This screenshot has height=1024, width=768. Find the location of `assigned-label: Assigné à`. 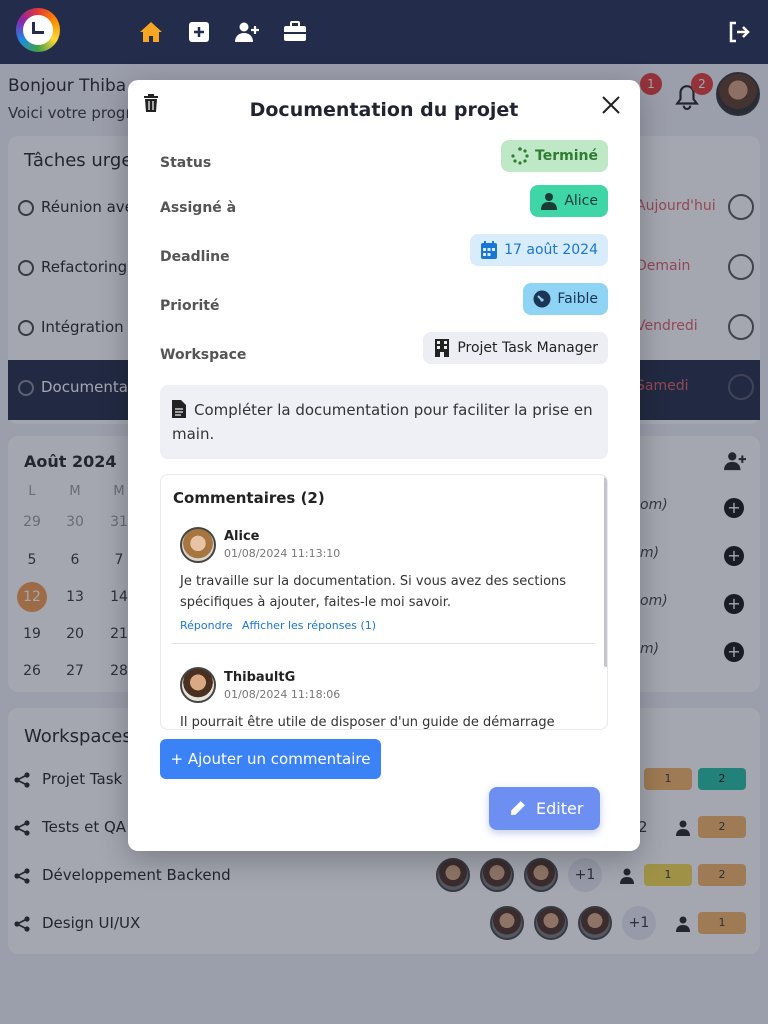

assigned-label: Assigné à is located at coordinates (198, 208).